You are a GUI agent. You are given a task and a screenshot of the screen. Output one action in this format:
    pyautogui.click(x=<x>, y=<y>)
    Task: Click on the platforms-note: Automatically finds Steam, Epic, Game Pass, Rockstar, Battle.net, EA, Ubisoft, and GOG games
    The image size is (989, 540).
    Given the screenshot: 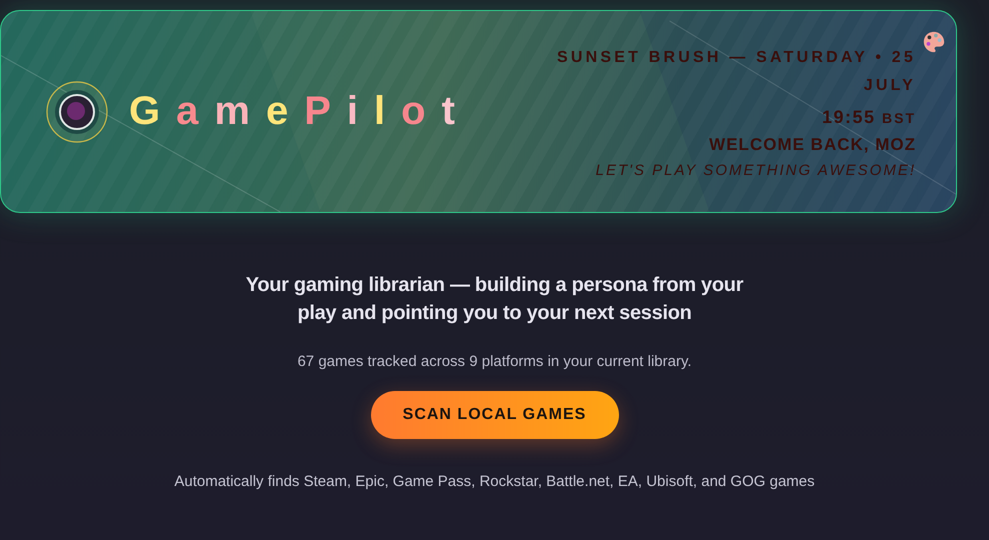 What is the action you would take?
    pyautogui.click(x=494, y=481)
    